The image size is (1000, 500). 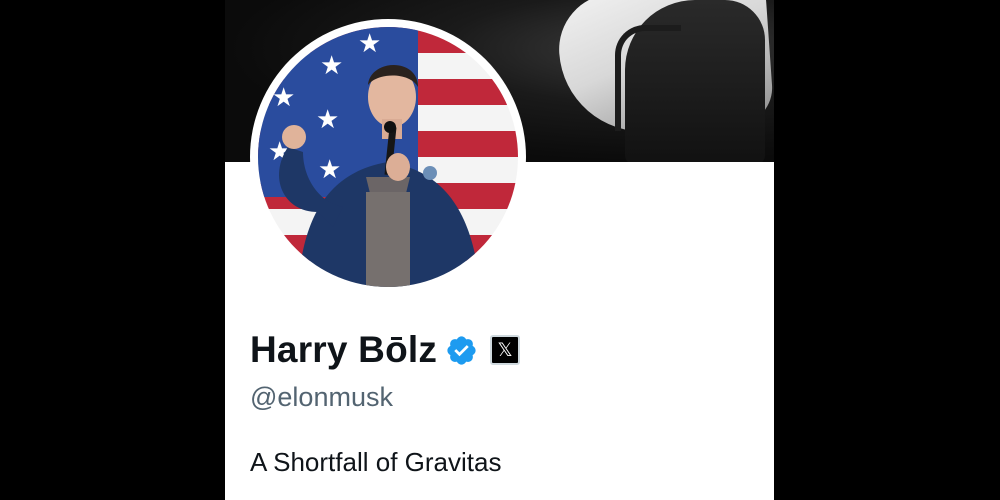 What do you see at coordinates (321, 397) in the screenshot?
I see `profile-handle: @elonmusk` at bounding box center [321, 397].